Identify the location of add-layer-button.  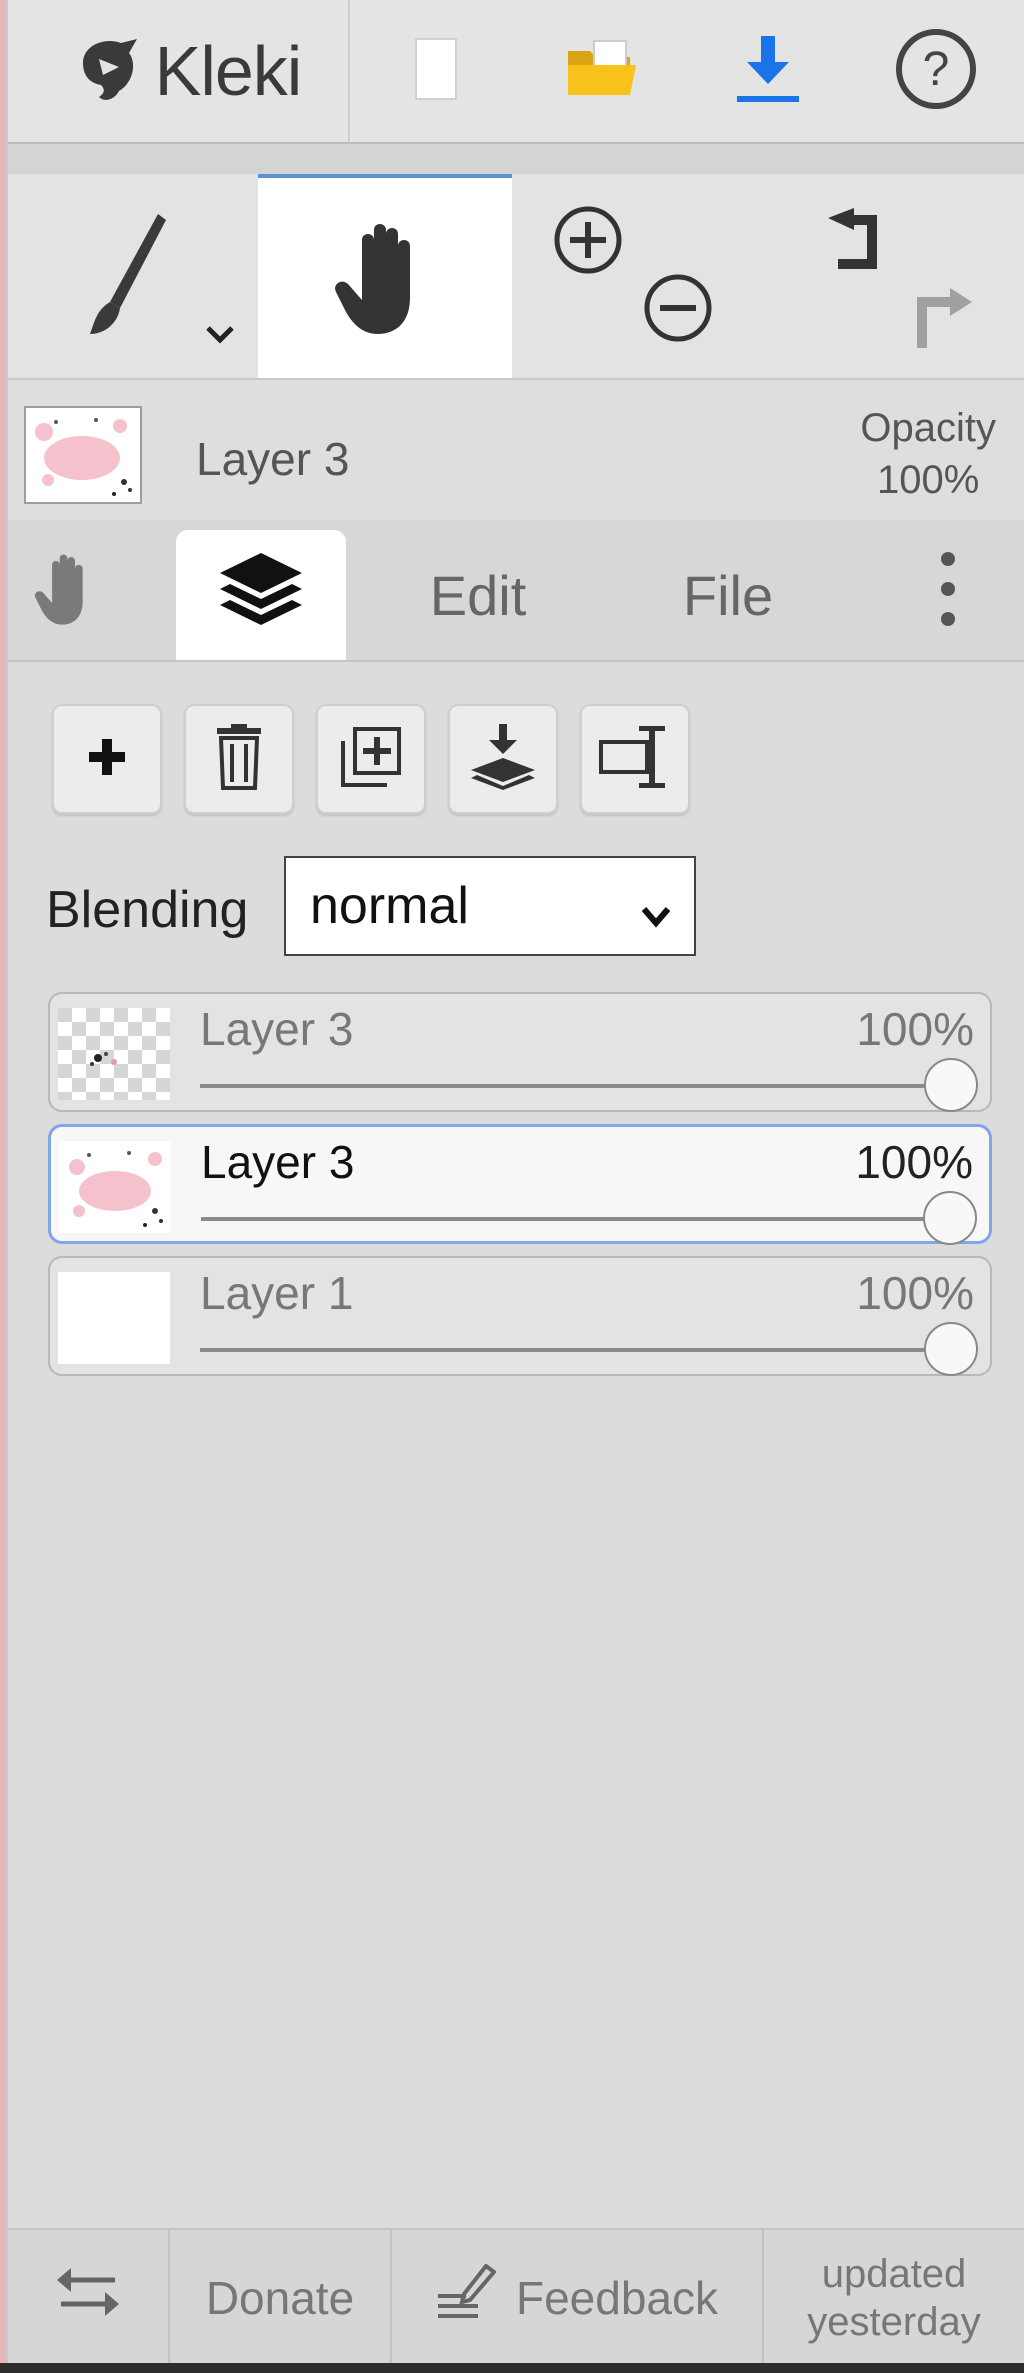
(107, 759).